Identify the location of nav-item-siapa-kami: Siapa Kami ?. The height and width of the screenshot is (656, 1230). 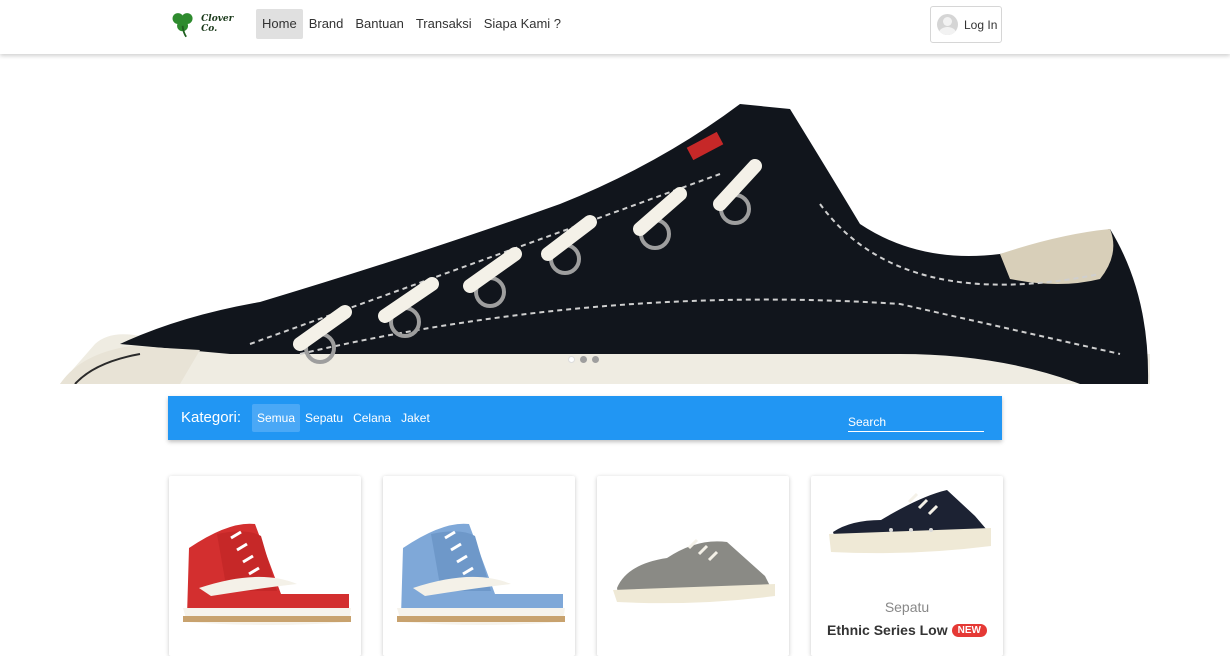
(522, 24).